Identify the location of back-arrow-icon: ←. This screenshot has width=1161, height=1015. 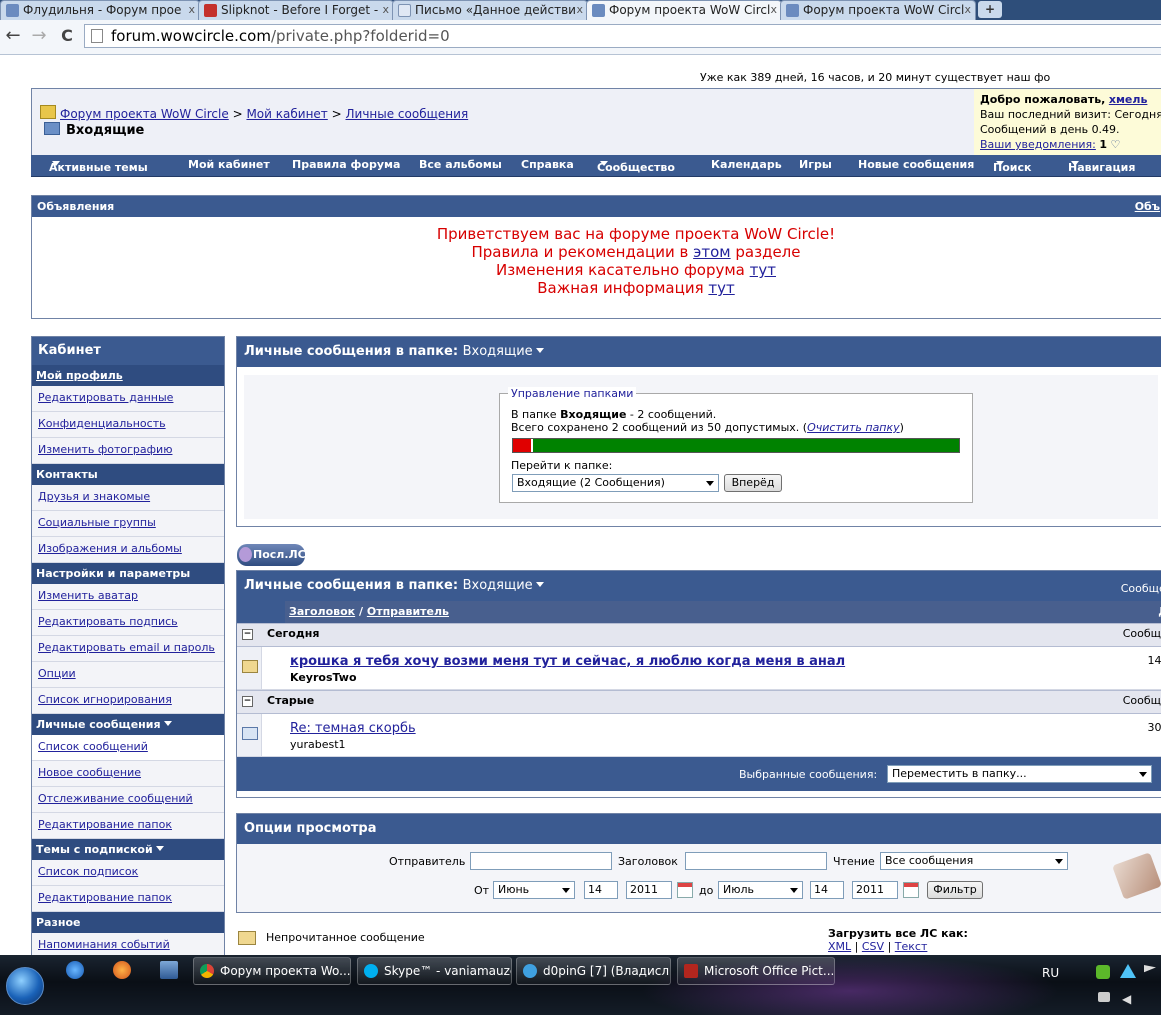
(13, 36).